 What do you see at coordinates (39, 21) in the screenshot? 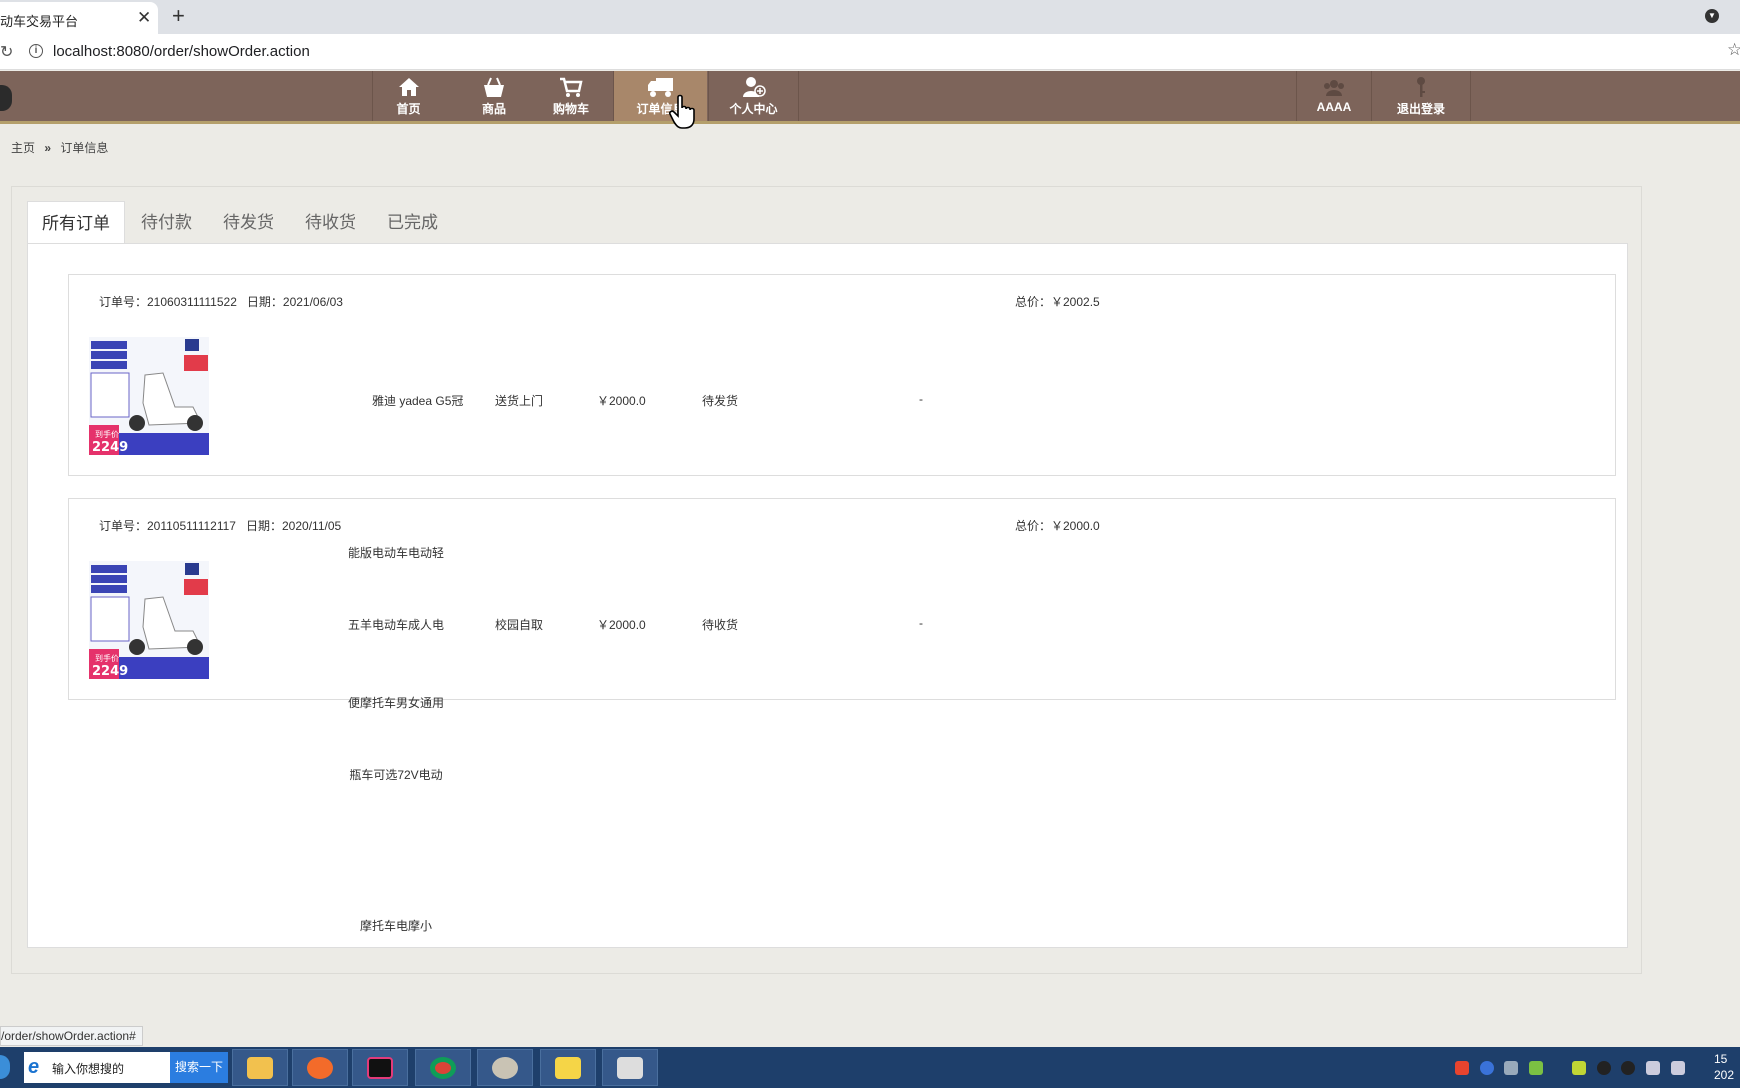
I see `tab-title: 动车交易平台` at bounding box center [39, 21].